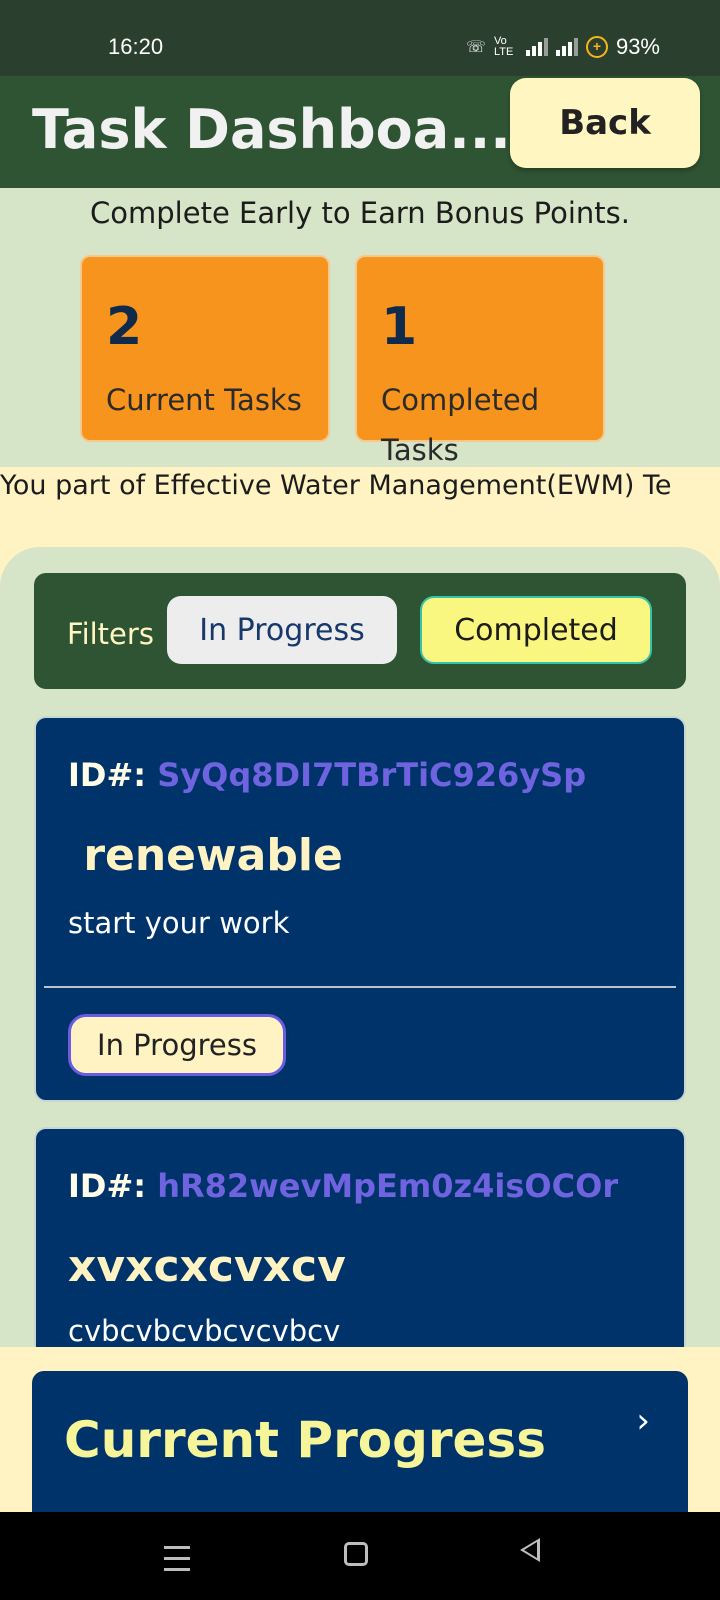 The image size is (720, 1600). Describe the element at coordinates (530, 1550) in the screenshot. I see `back-nav-icon` at that location.